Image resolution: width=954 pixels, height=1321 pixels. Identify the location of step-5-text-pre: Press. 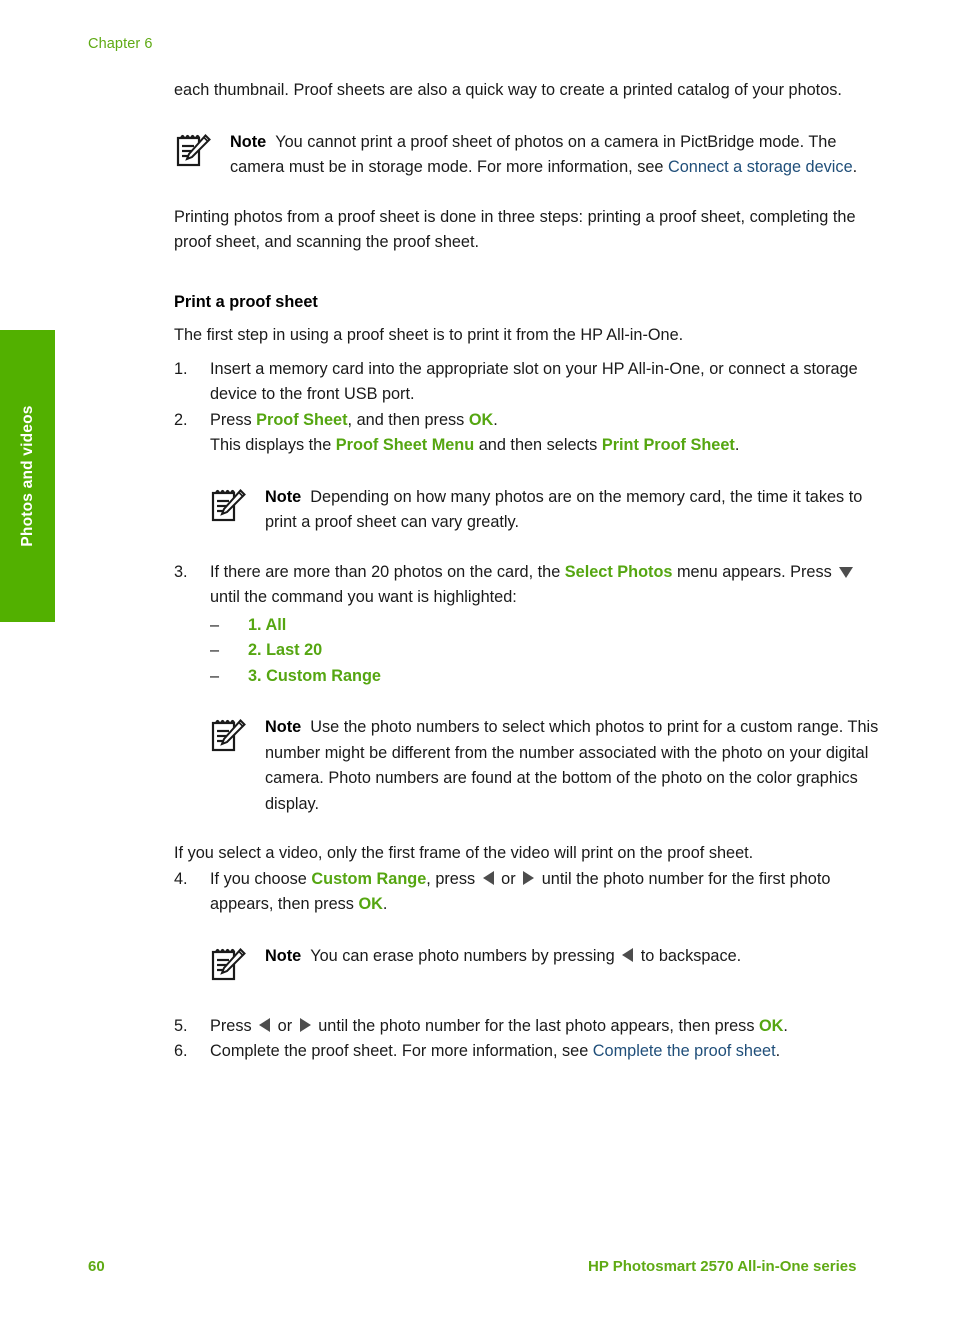
(233, 1025).